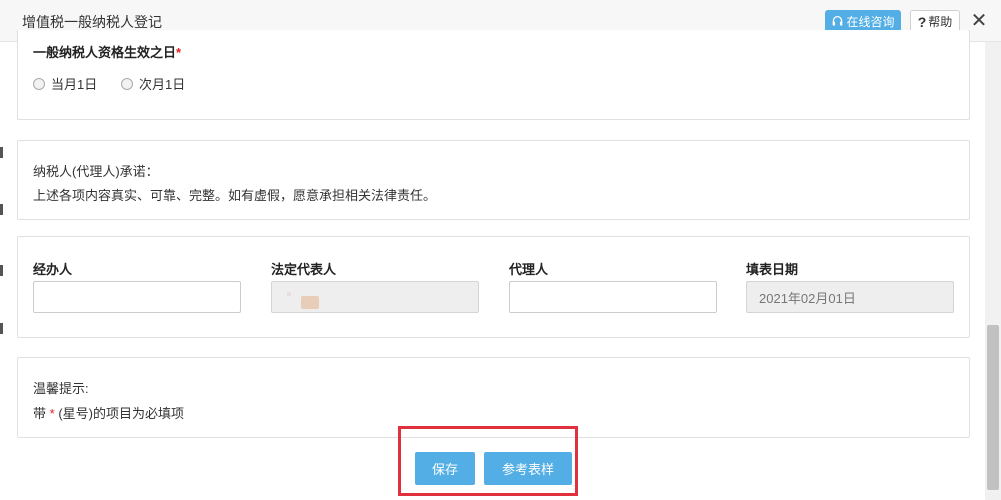 Image resolution: width=1001 pixels, height=500 pixels. What do you see at coordinates (922, 21) in the screenshot?
I see `question-mark-icon: ?` at bounding box center [922, 21].